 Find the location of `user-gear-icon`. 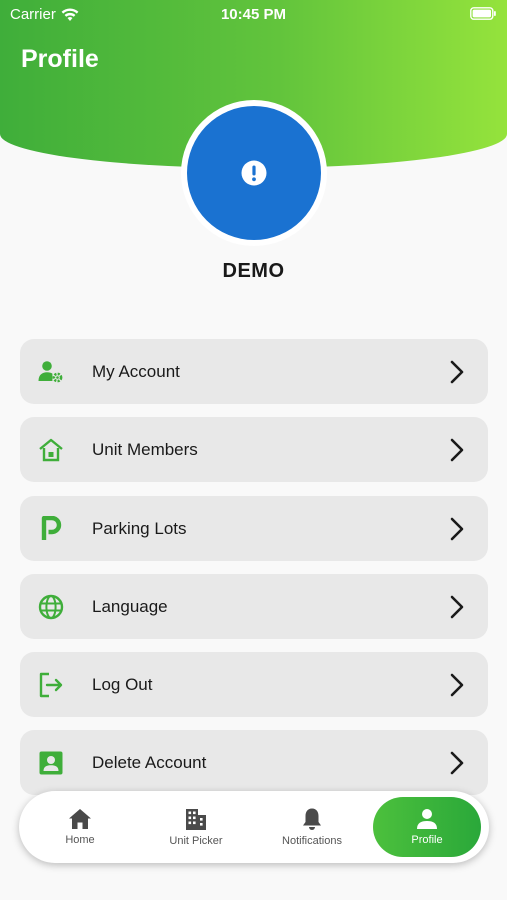

user-gear-icon is located at coordinates (50, 372).